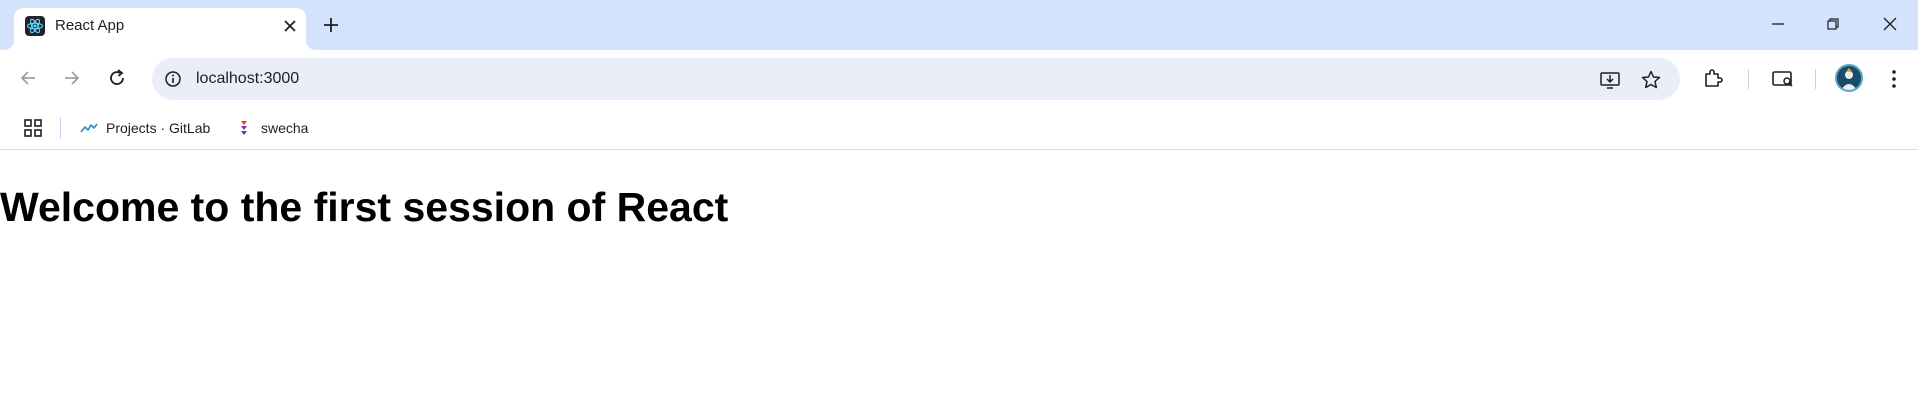 The width and height of the screenshot is (1918, 417). Describe the element at coordinates (364, 207) in the screenshot. I see `page-heading: Welcome to the first session of React` at that location.